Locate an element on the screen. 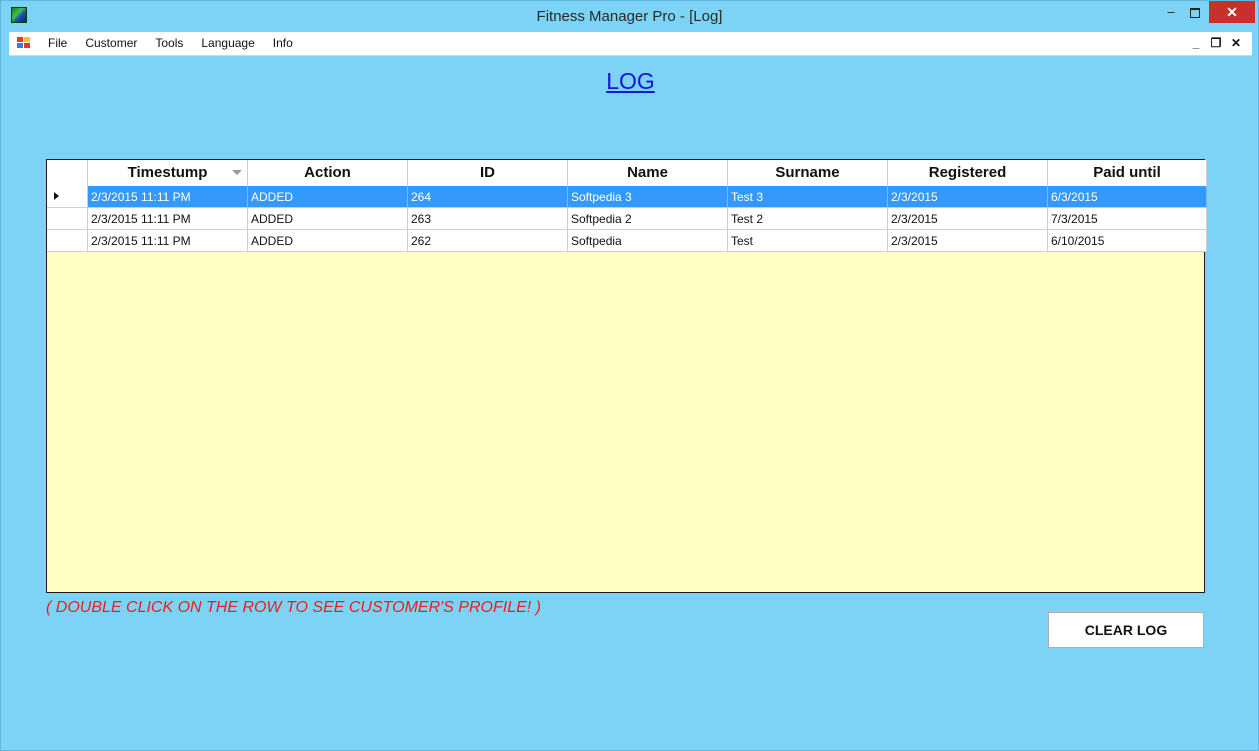  column-header-label: Timestump is located at coordinates (167, 172).